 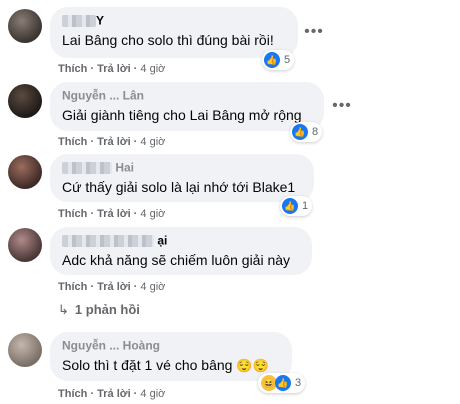 What do you see at coordinates (287, 60) in the screenshot?
I see `reaction-count: 5` at bounding box center [287, 60].